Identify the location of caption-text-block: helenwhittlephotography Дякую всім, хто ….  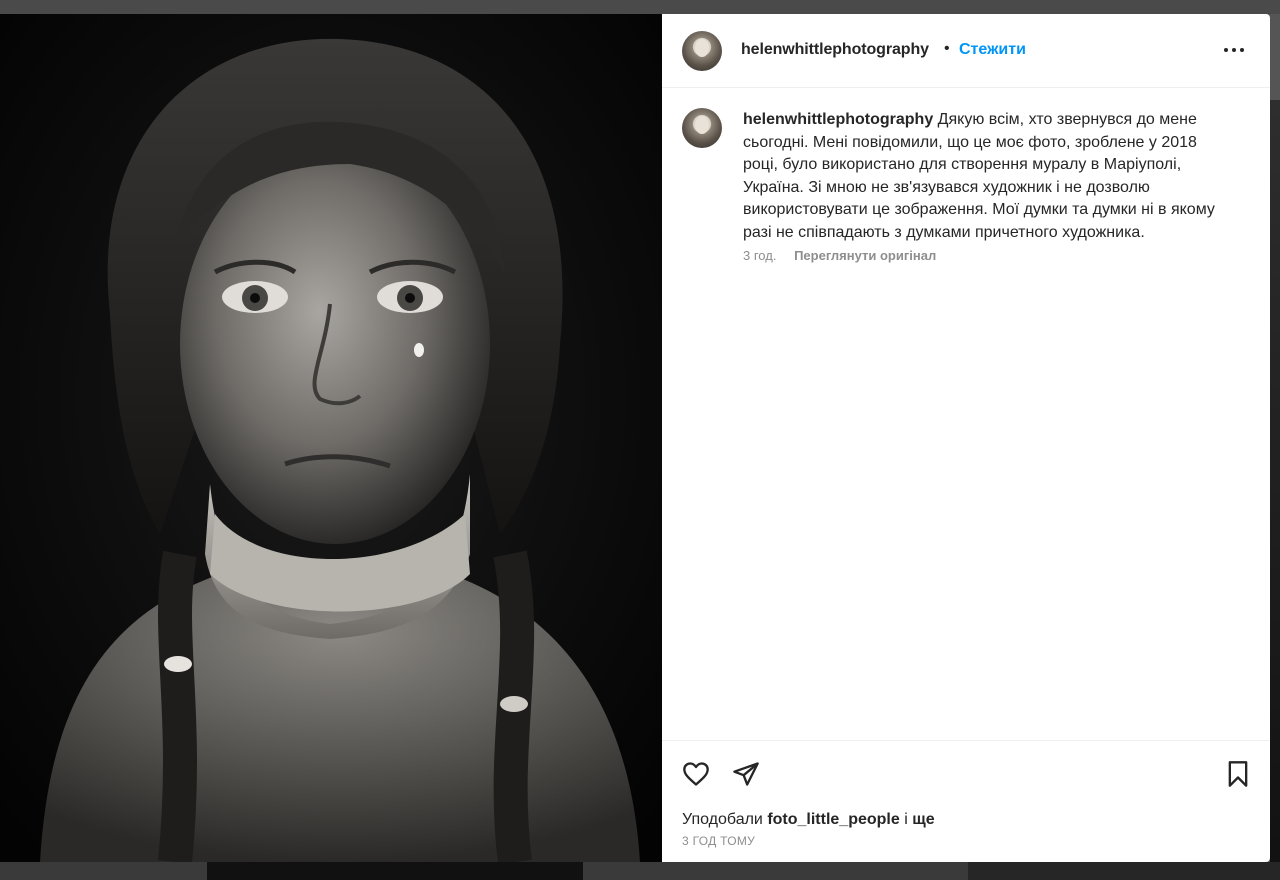
(988, 176).